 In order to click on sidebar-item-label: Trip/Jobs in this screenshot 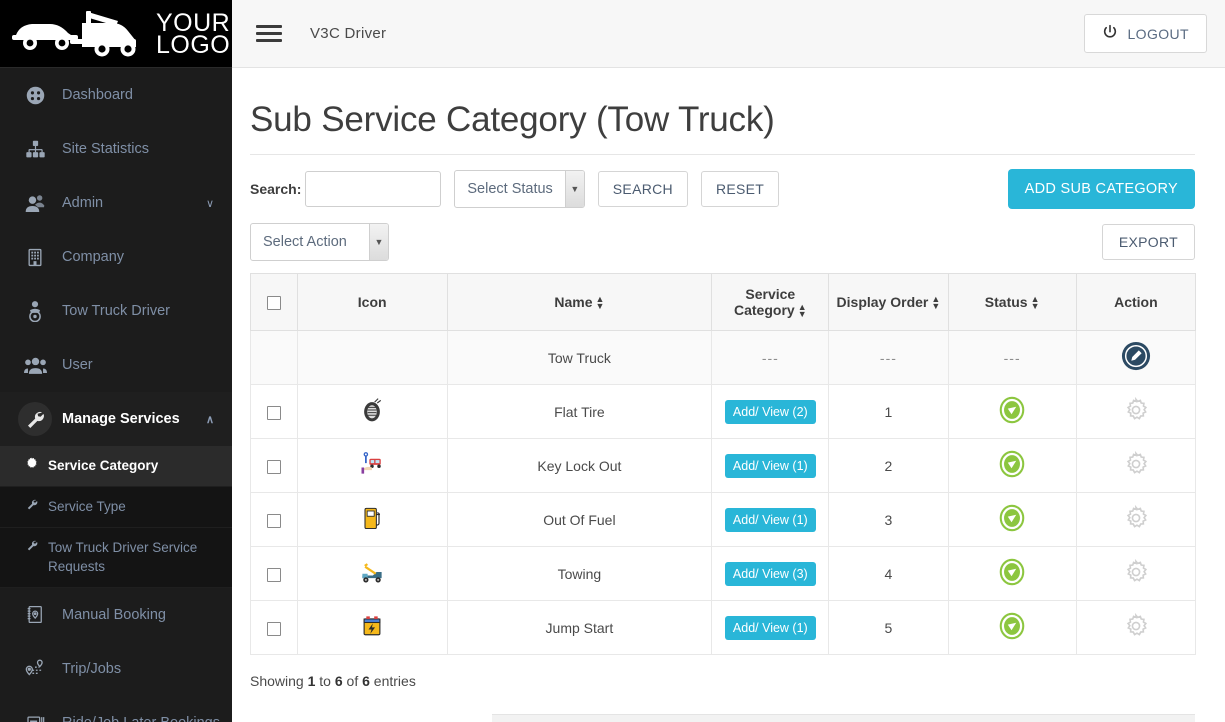, I will do `click(92, 668)`.